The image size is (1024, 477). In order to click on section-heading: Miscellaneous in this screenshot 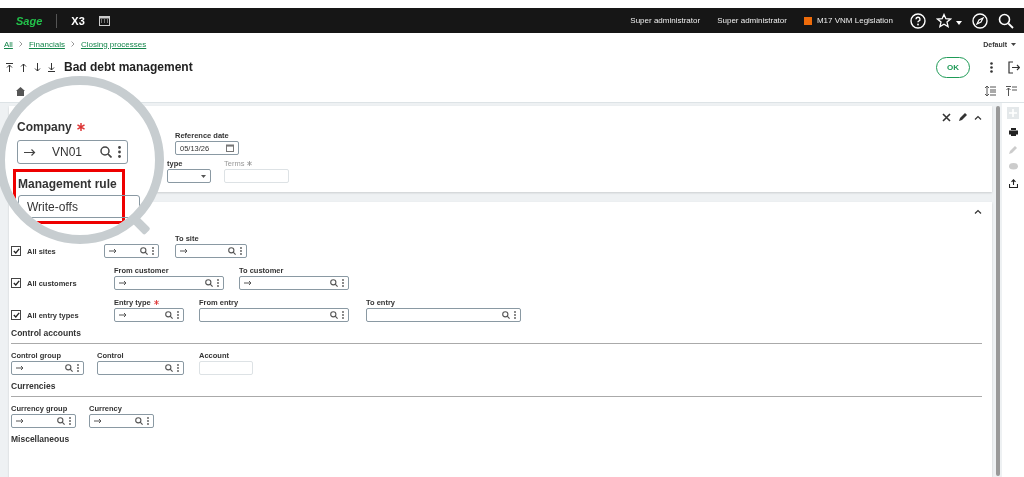, I will do `click(41, 440)`.